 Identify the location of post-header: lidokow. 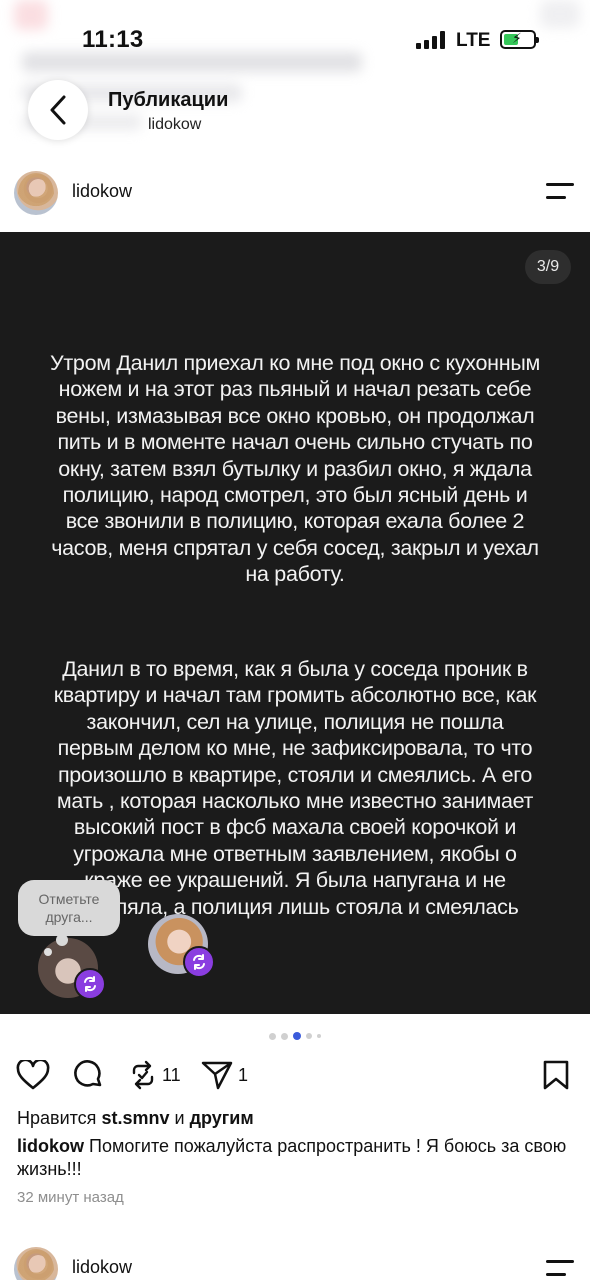
(295, 193).